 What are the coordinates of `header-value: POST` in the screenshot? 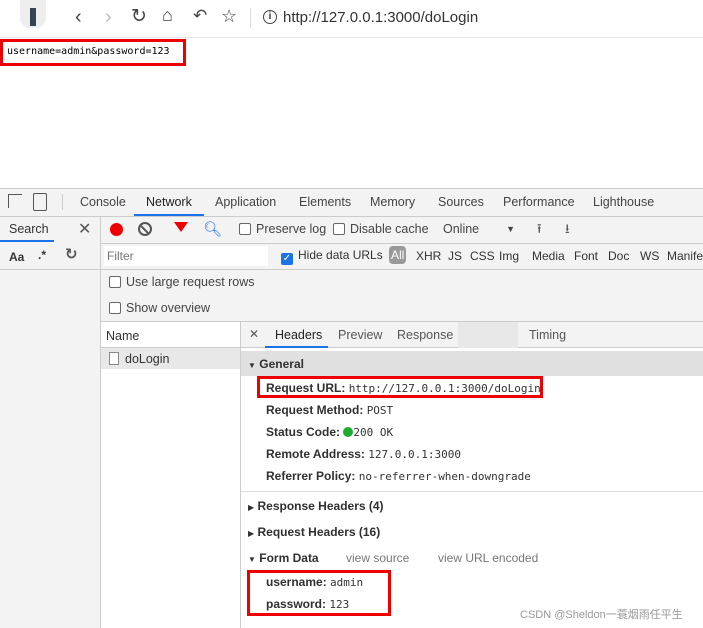 It's located at (380, 410).